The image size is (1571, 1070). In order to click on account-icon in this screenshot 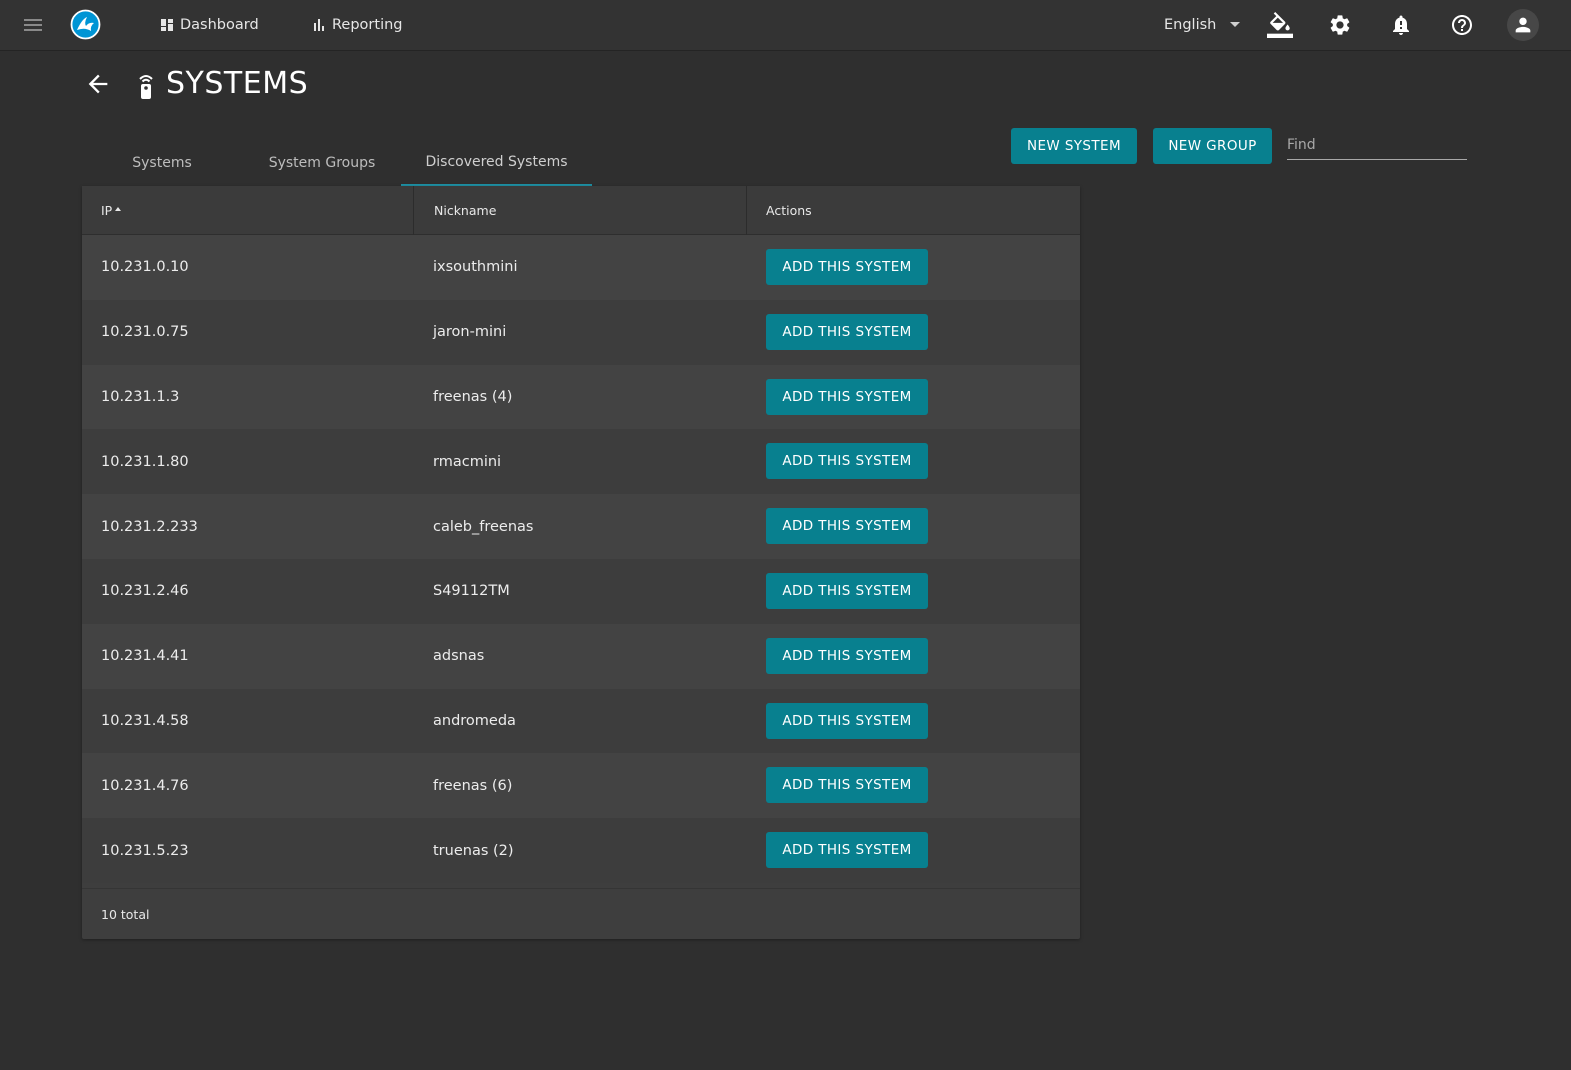, I will do `click(1523, 25)`.